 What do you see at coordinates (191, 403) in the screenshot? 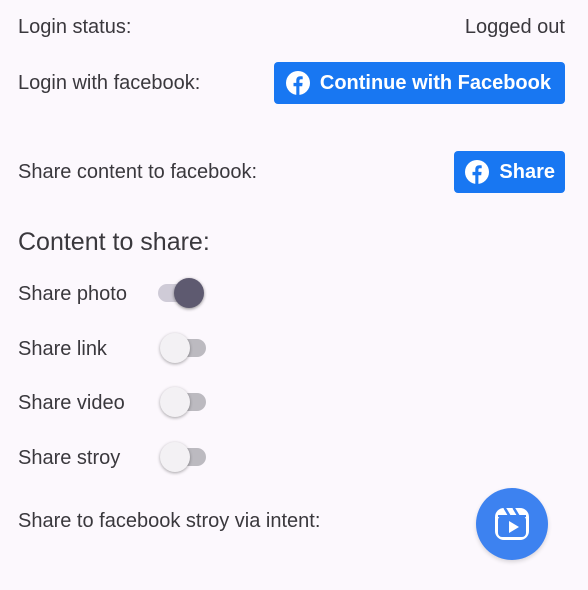
I see `share-video-switch` at bounding box center [191, 403].